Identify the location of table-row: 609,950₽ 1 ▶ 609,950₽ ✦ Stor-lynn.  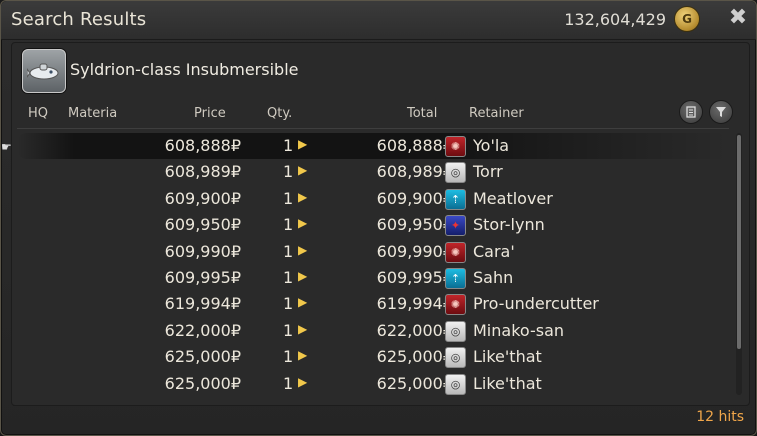
(373, 225).